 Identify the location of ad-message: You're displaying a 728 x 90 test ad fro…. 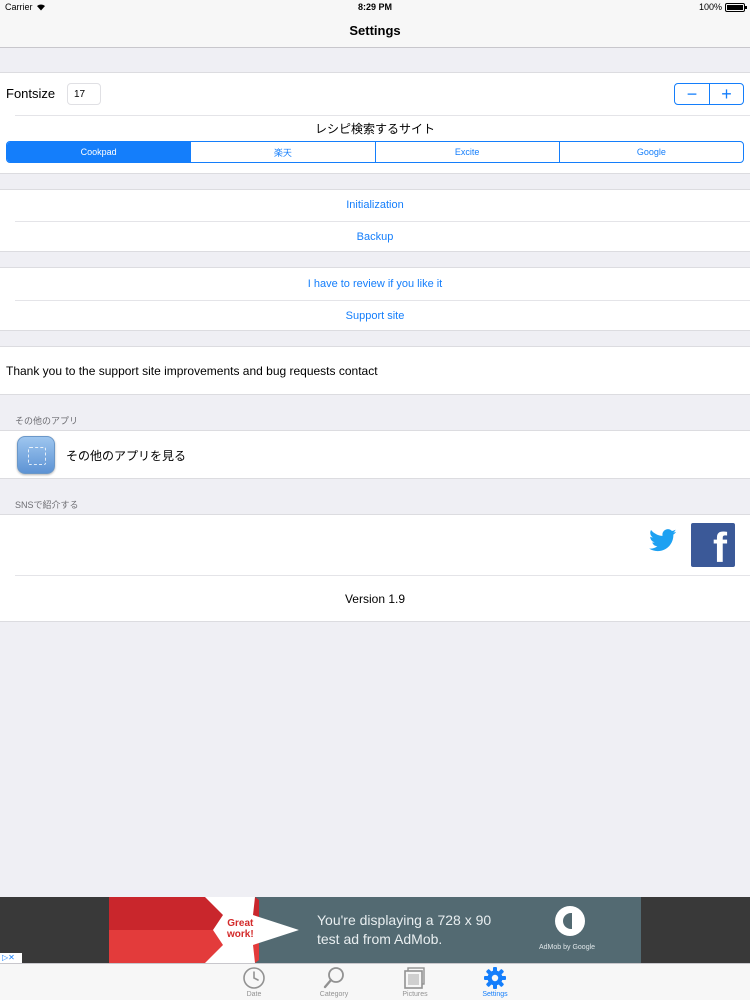
(404, 929).